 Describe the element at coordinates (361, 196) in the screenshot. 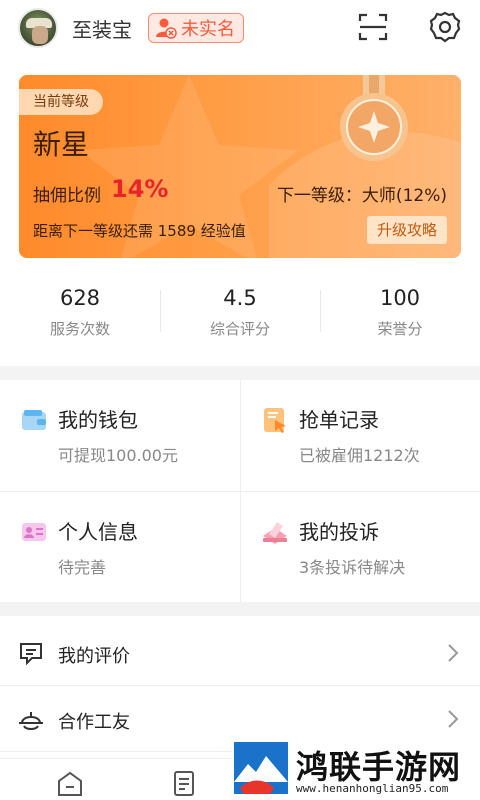

I see `next-level-text: 下一等级：大师(12%)` at that location.